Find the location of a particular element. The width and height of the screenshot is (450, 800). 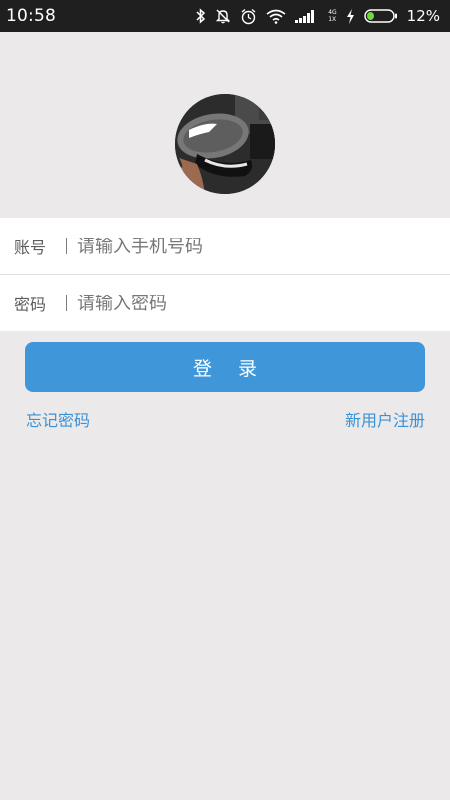

network-type: 4G 1X is located at coordinates (332, 16).